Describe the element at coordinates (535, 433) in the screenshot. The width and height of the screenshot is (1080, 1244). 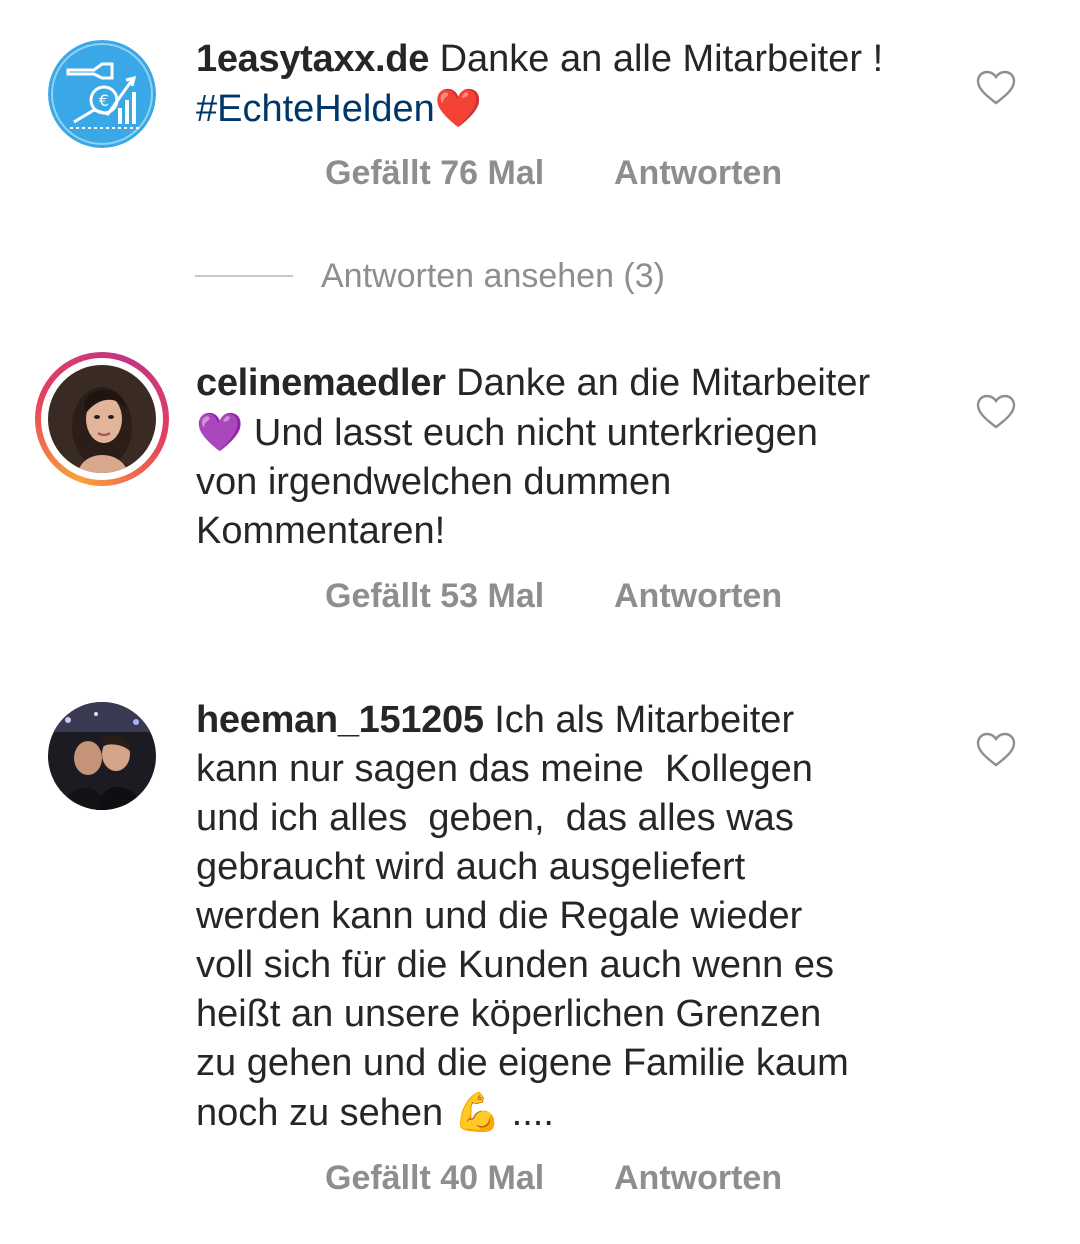
I see `comment-body: Und lasst euch nicht unterkriegen` at that location.